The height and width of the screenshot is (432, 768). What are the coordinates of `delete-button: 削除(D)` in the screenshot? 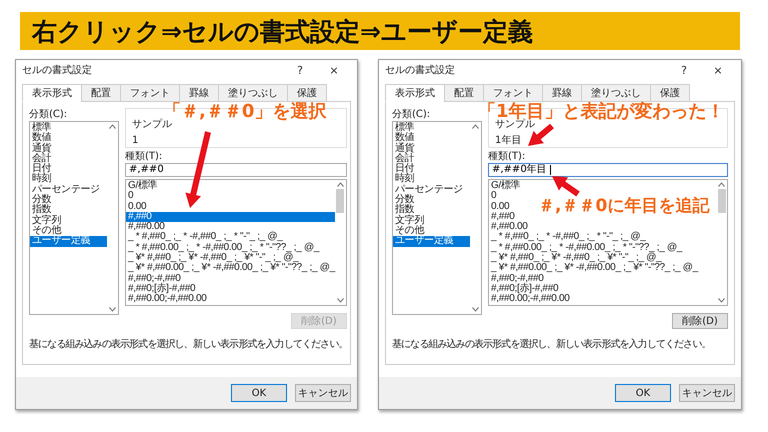 It's located at (700, 321).